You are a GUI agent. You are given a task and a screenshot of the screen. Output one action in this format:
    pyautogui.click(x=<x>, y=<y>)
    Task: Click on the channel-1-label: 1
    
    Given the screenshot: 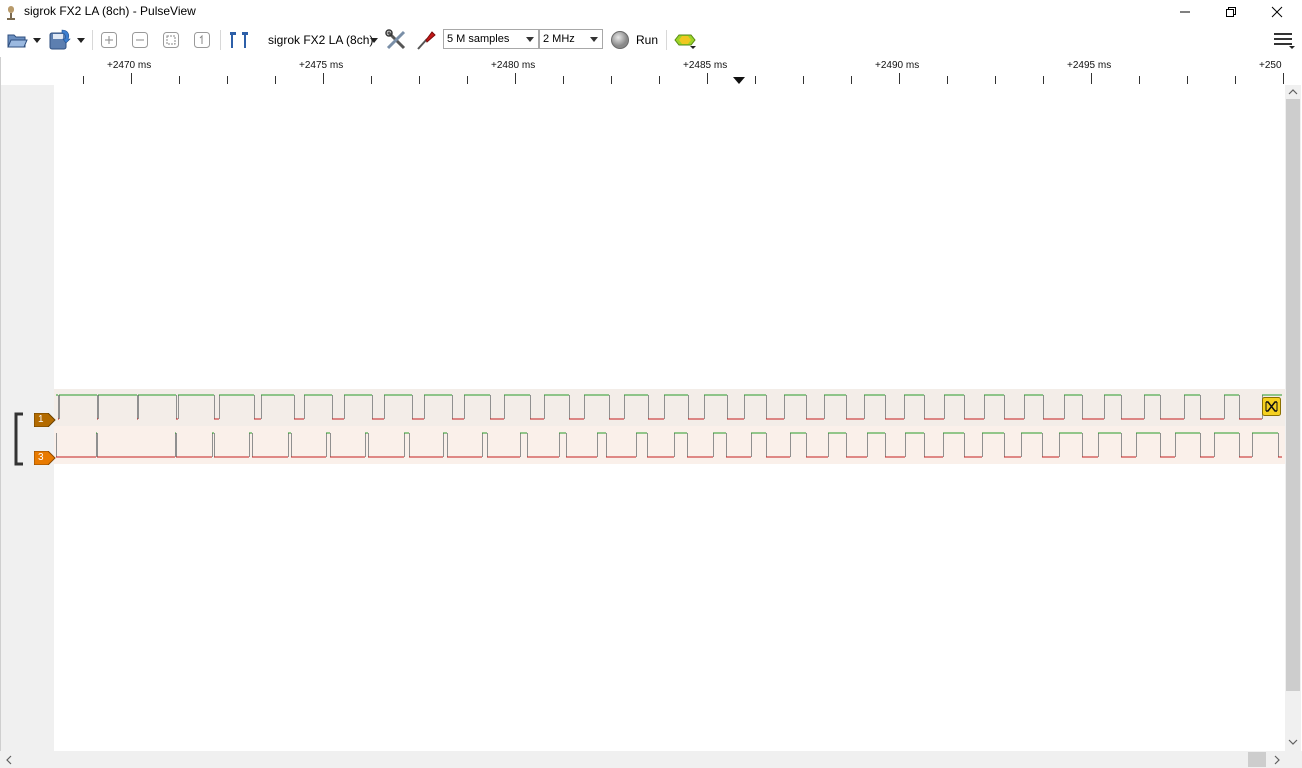 What is the action you would take?
    pyautogui.click(x=44, y=421)
    